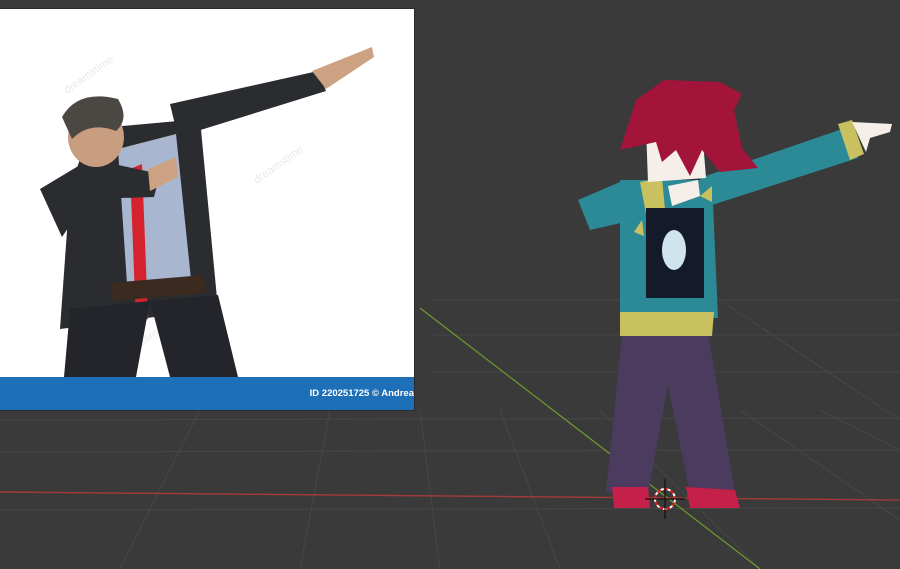  What do you see at coordinates (689, 128) in the screenshot?
I see `character-hair` at bounding box center [689, 128].